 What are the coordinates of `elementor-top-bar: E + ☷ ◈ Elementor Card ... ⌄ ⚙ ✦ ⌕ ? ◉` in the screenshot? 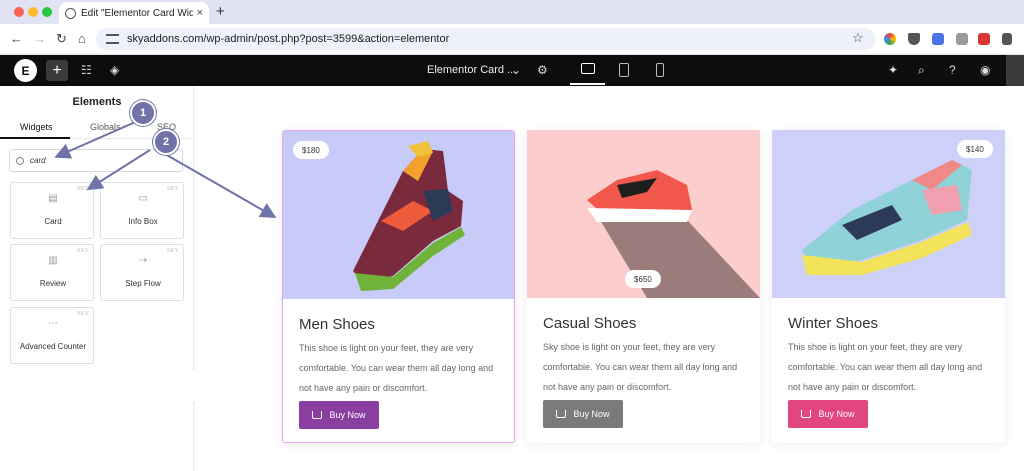 It's located at (512, 70).